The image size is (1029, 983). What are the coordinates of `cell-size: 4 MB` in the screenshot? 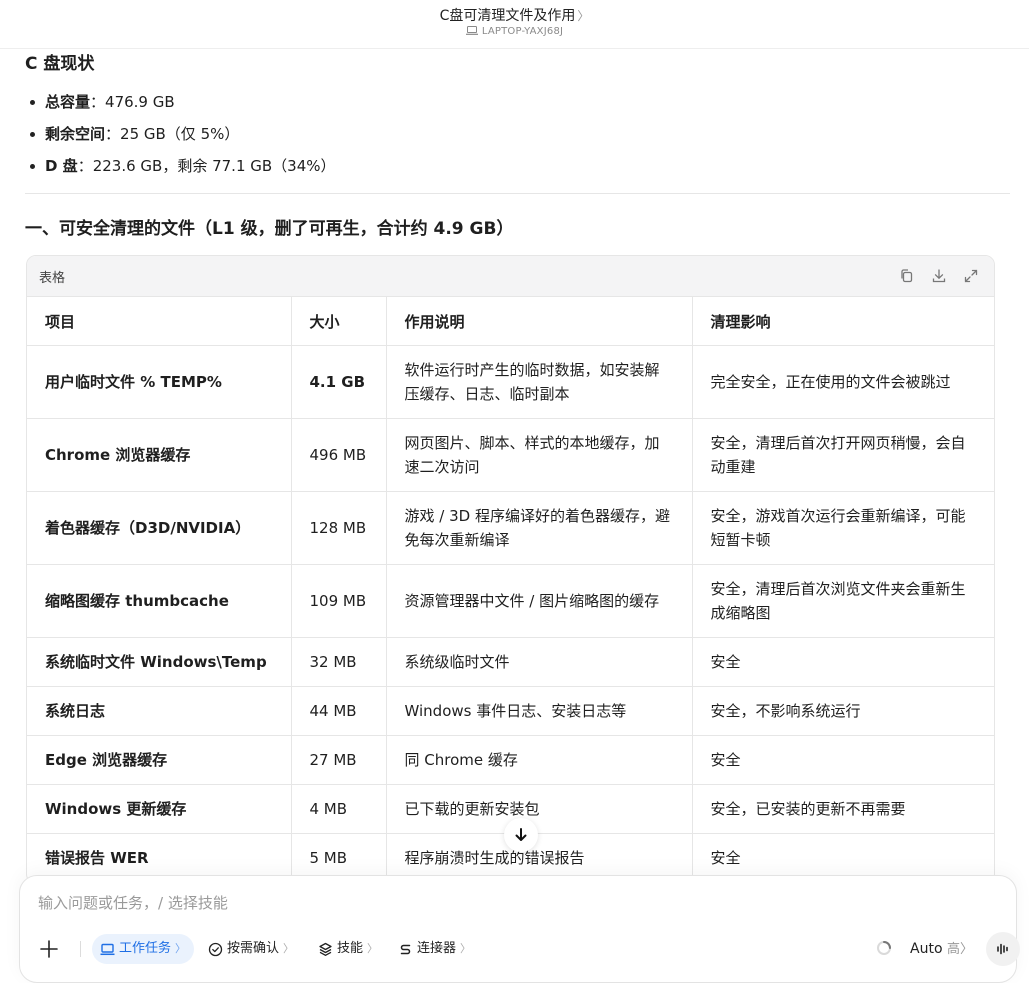 It's located at (339, 809).